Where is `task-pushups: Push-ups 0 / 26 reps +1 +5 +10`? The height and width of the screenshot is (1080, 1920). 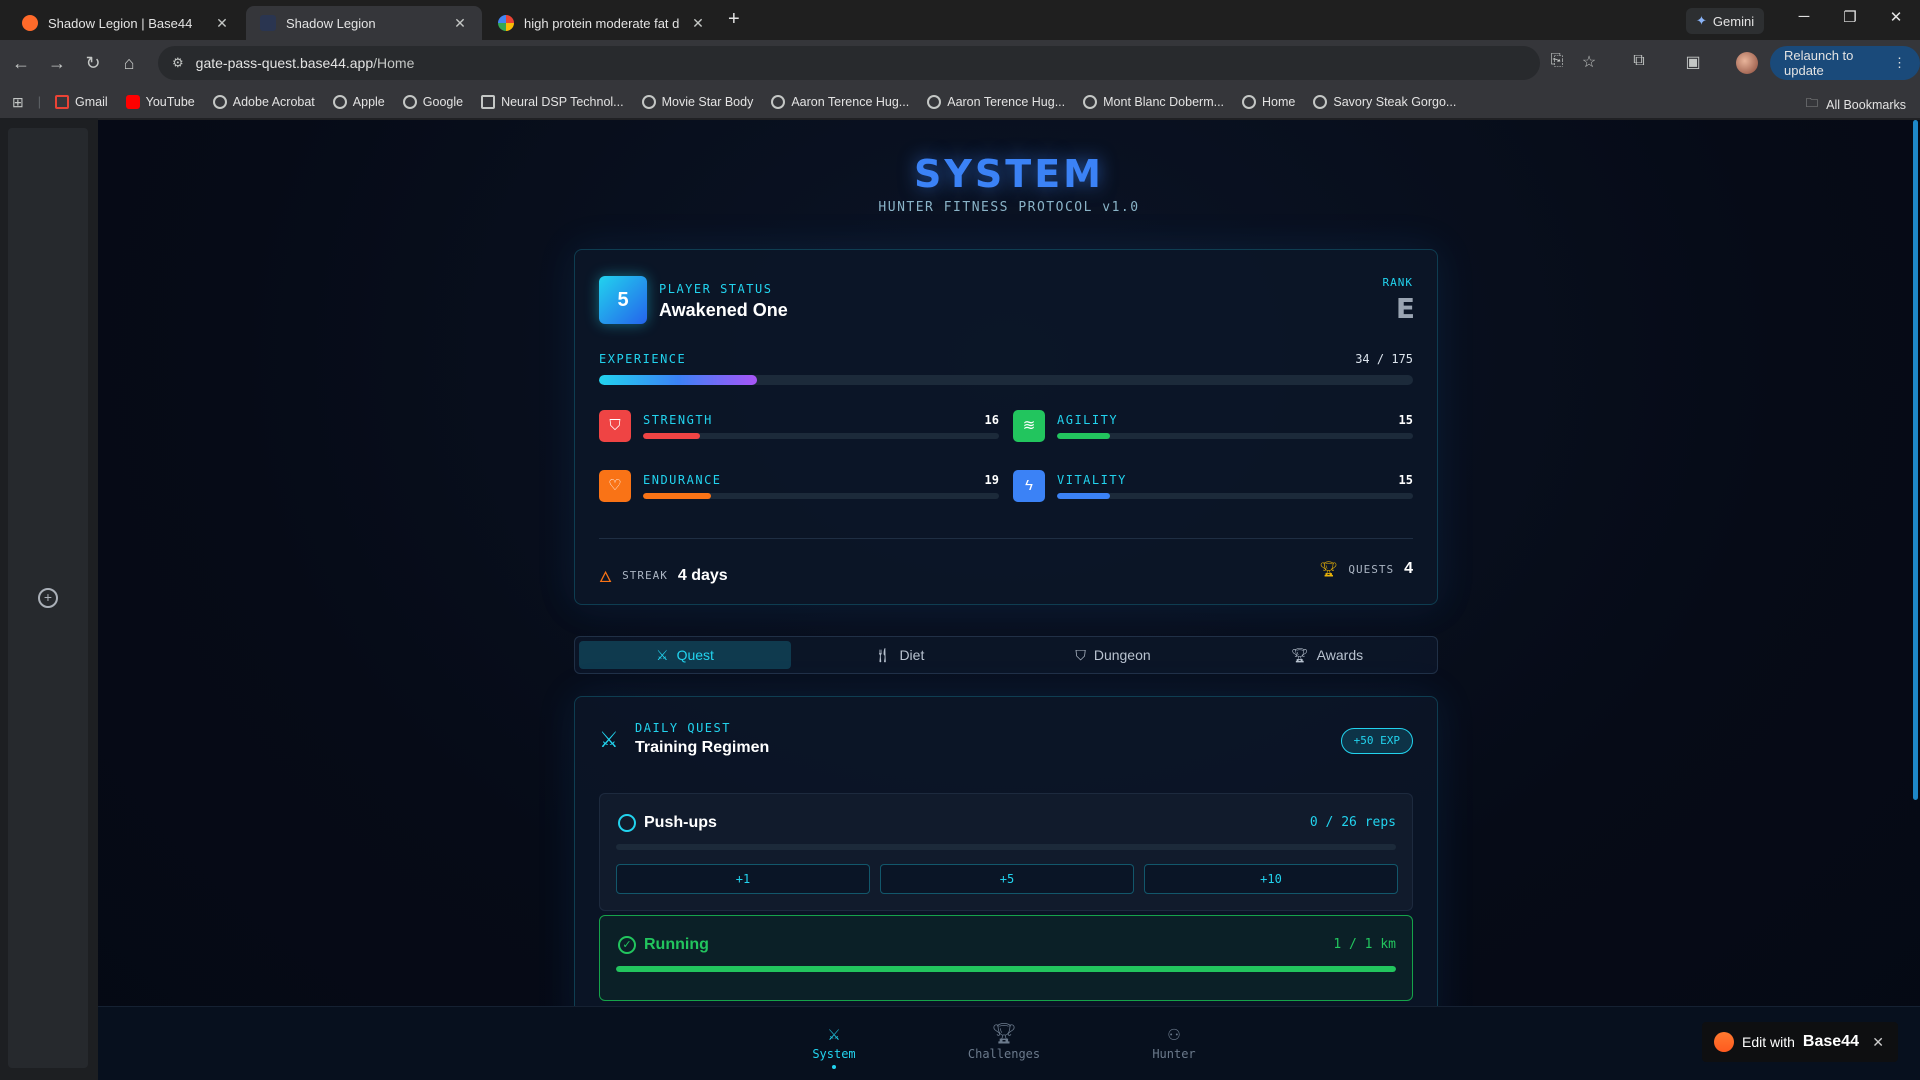
task-pushups: Push-ups 0 / 26 reps +1 +5 +10 is located at coordinates (1006, 852).